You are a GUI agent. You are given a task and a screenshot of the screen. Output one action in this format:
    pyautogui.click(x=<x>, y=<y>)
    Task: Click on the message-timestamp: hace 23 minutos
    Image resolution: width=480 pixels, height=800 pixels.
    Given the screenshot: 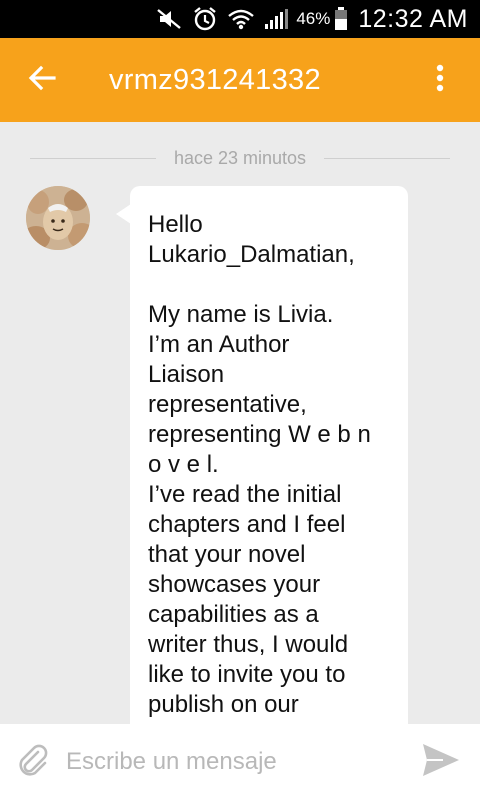 What is the action you would take?
    pyautogui.click(x=240, y=157)
    